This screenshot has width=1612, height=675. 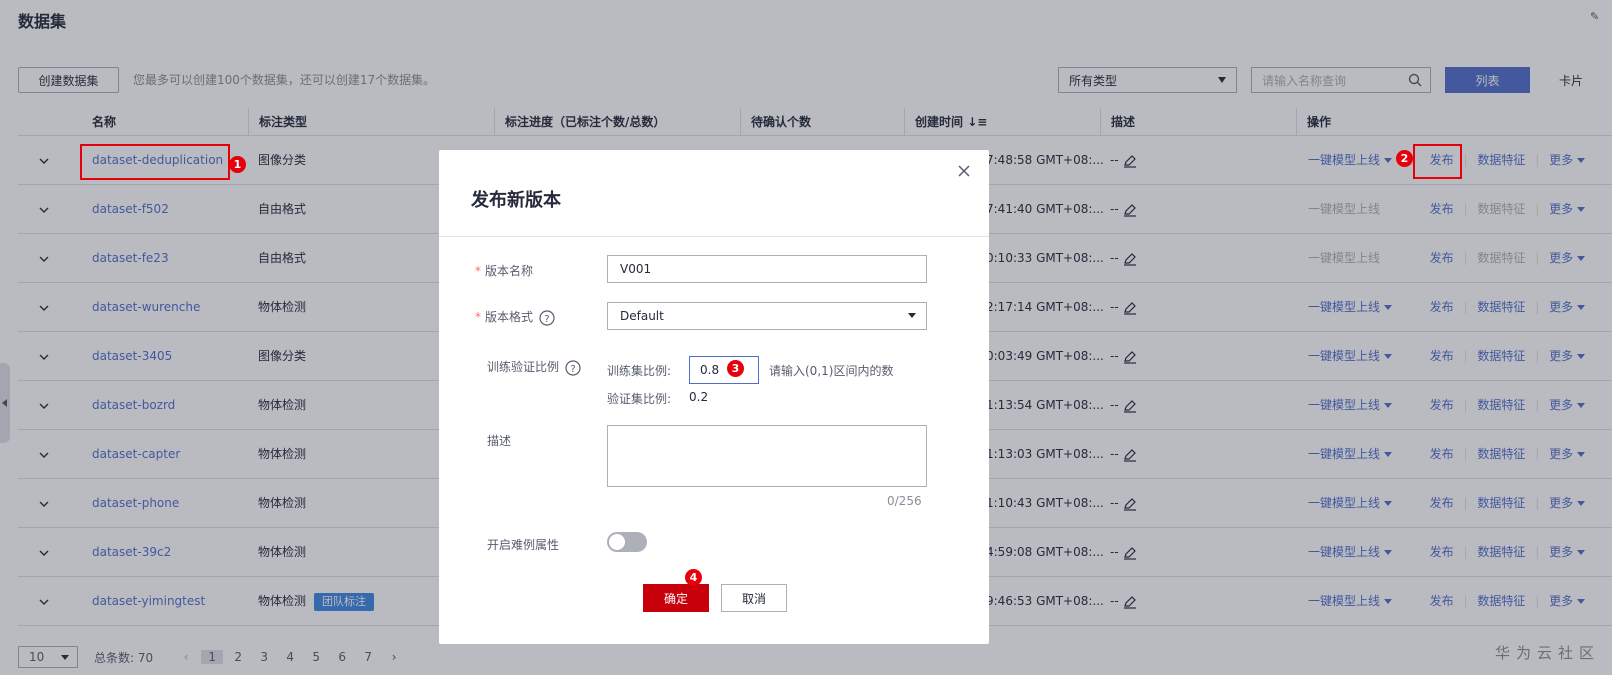 I want to click on annotation-marker-2: 2, so click(x=1404, y=158).